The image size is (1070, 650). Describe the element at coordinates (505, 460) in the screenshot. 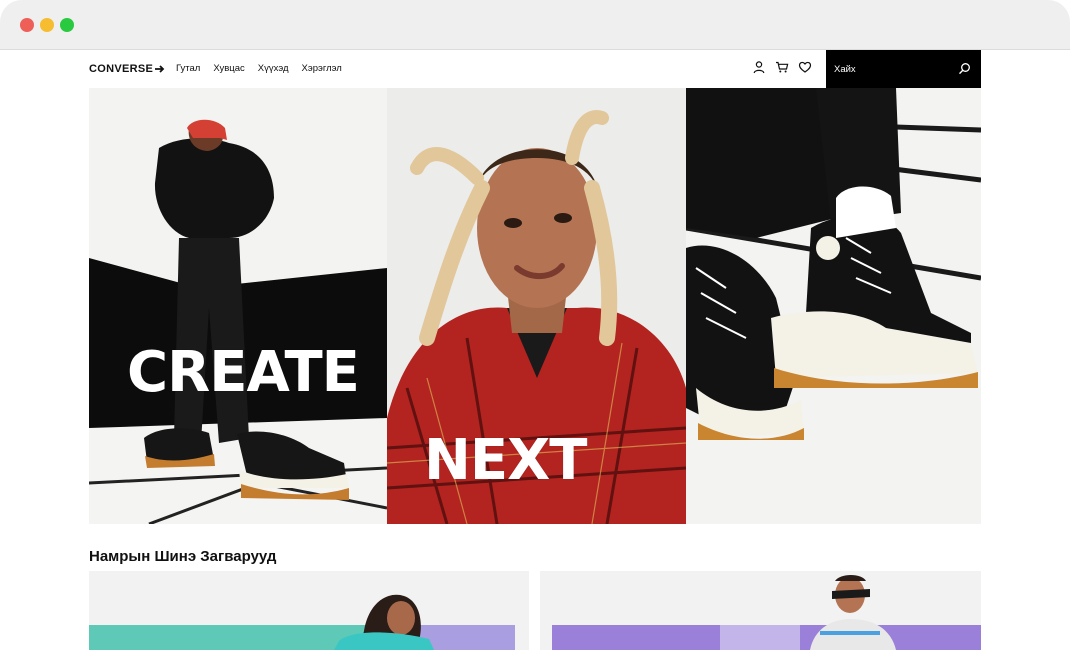

I see `hero-headline-next: NEXT` at that location.